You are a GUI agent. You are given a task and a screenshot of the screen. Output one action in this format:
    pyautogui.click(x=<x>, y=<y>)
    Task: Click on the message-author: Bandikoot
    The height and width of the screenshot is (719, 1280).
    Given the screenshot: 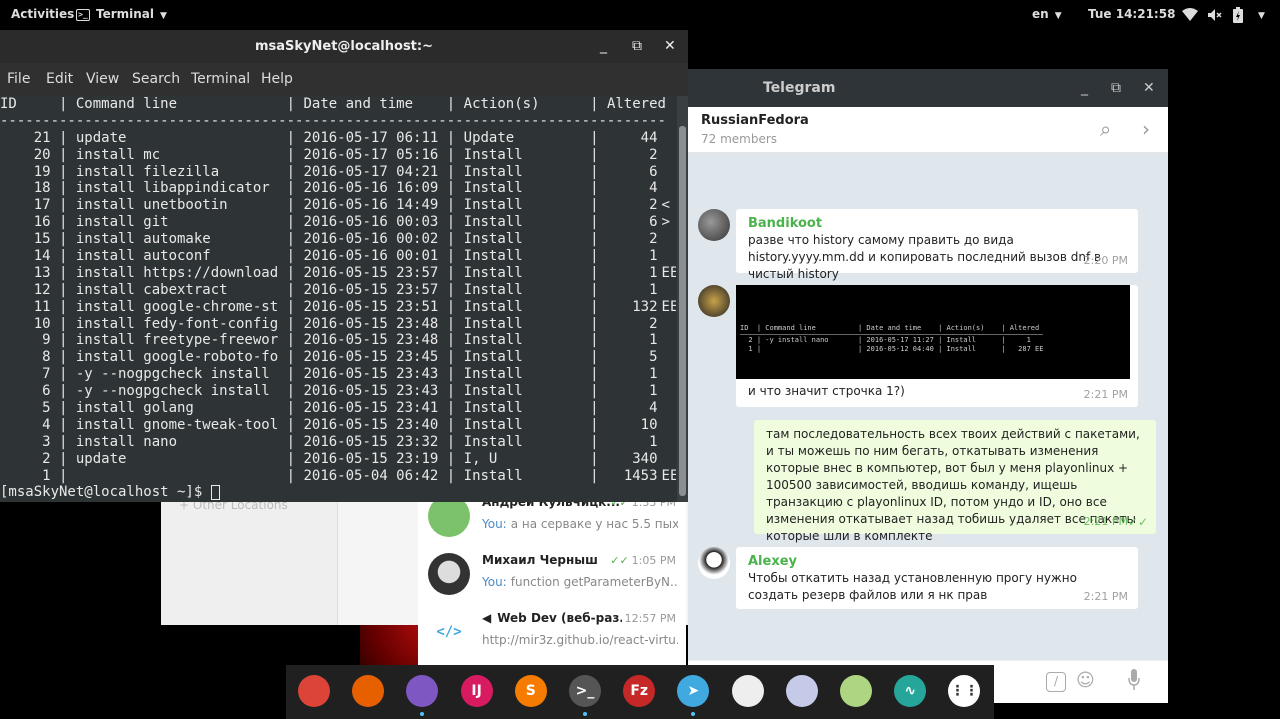 What is the action you would take?
    pyautogui.click(x=937, y=223)
    